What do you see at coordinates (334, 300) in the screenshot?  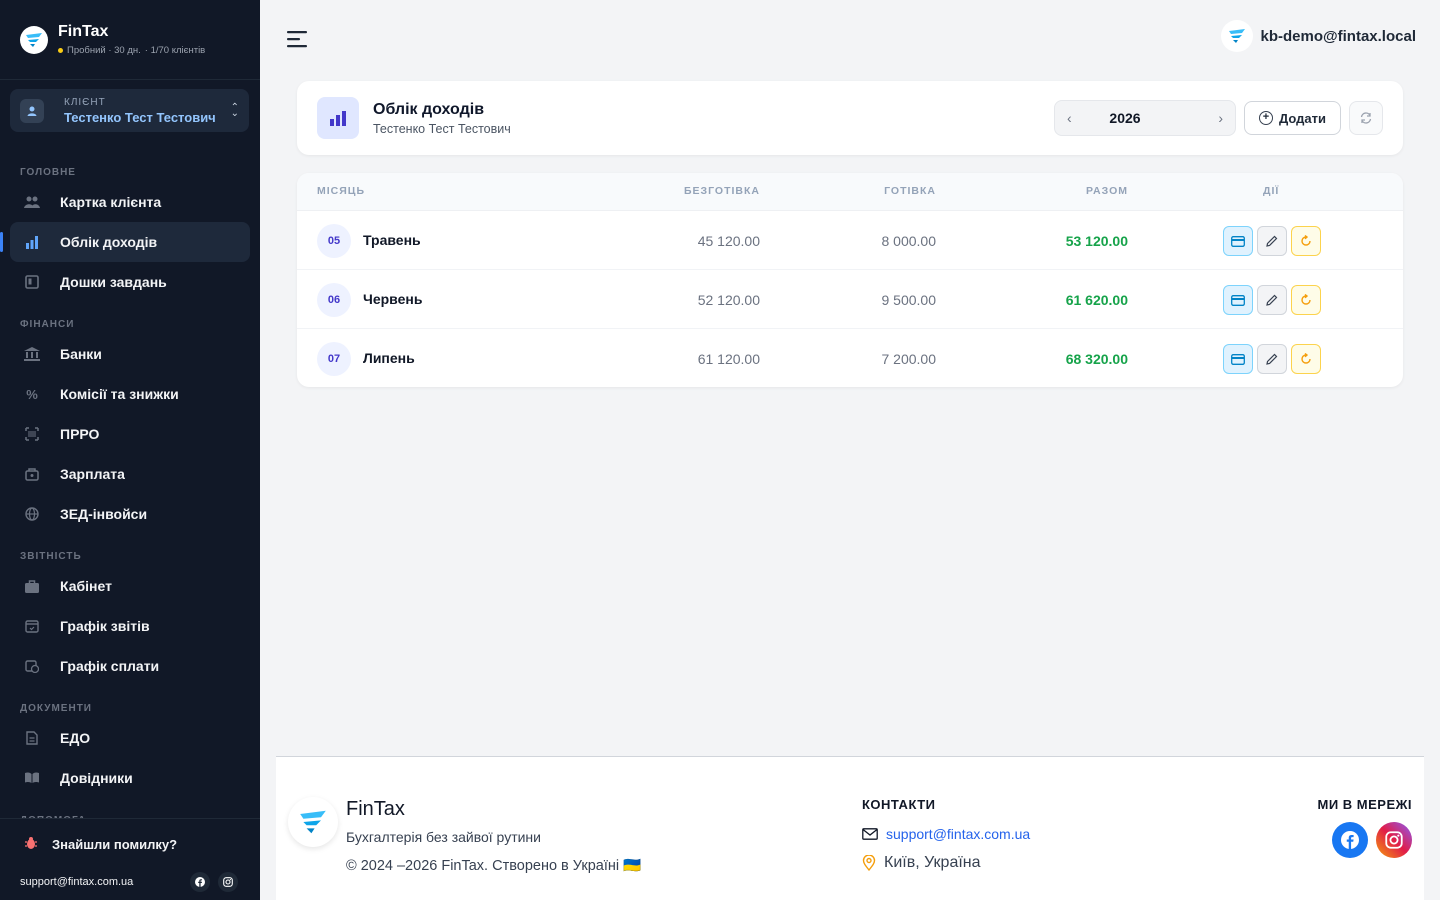 I see `month-number-badge: 06` at bounding box center [334, 300].